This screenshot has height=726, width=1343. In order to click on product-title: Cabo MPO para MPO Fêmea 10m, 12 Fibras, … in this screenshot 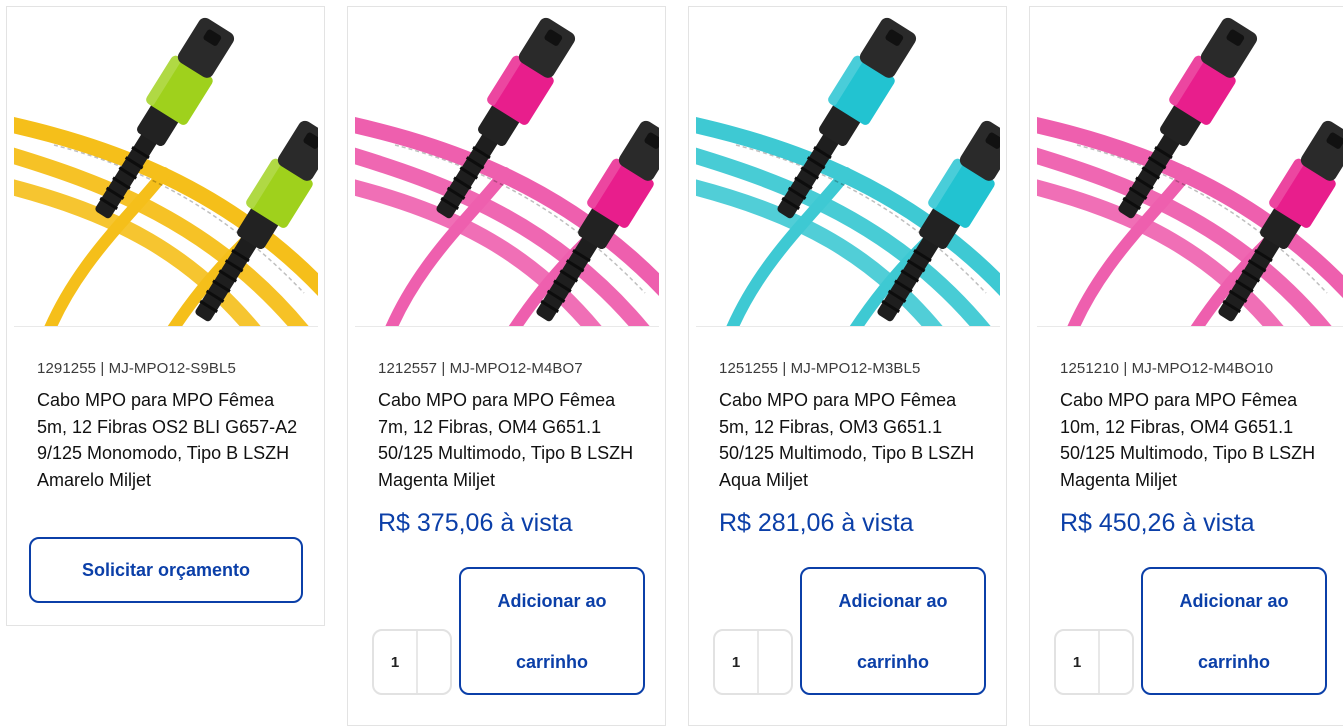, I will do `click(1191, 440)`.